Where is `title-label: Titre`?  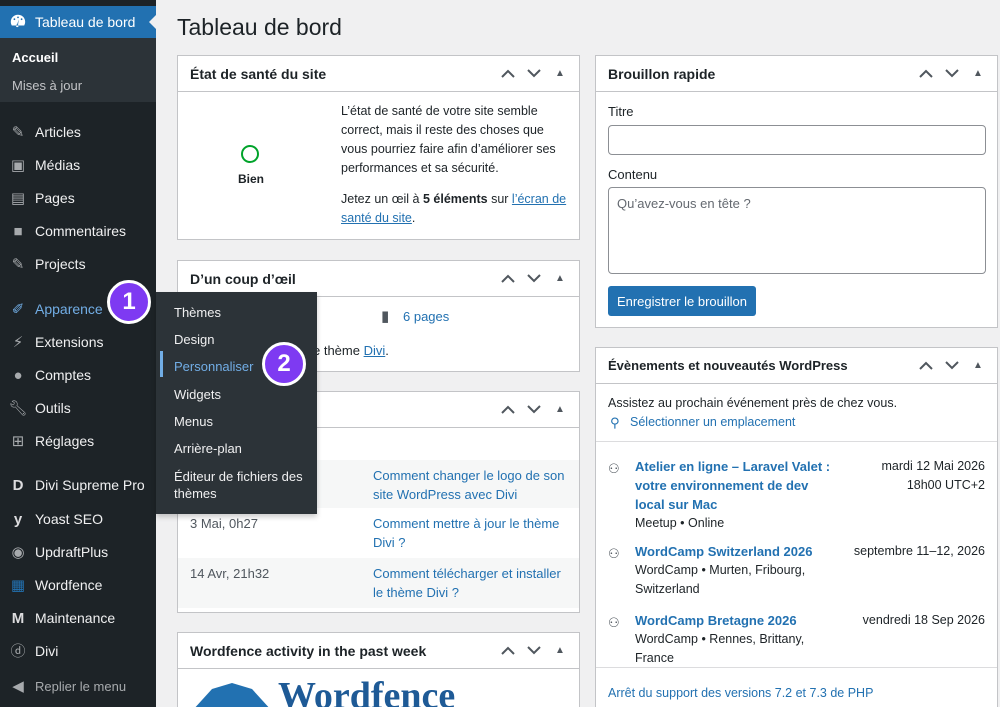 title-label: Titre is located at coordinates (621, 111).